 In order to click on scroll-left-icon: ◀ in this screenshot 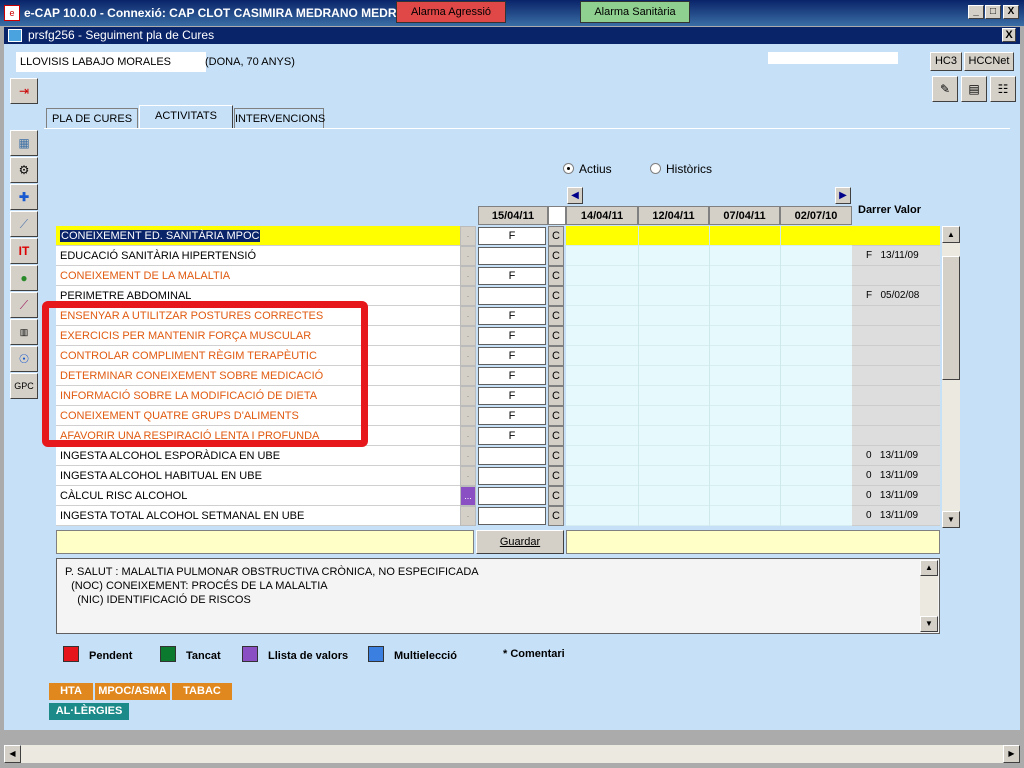, I will do `click(12, 754)`.